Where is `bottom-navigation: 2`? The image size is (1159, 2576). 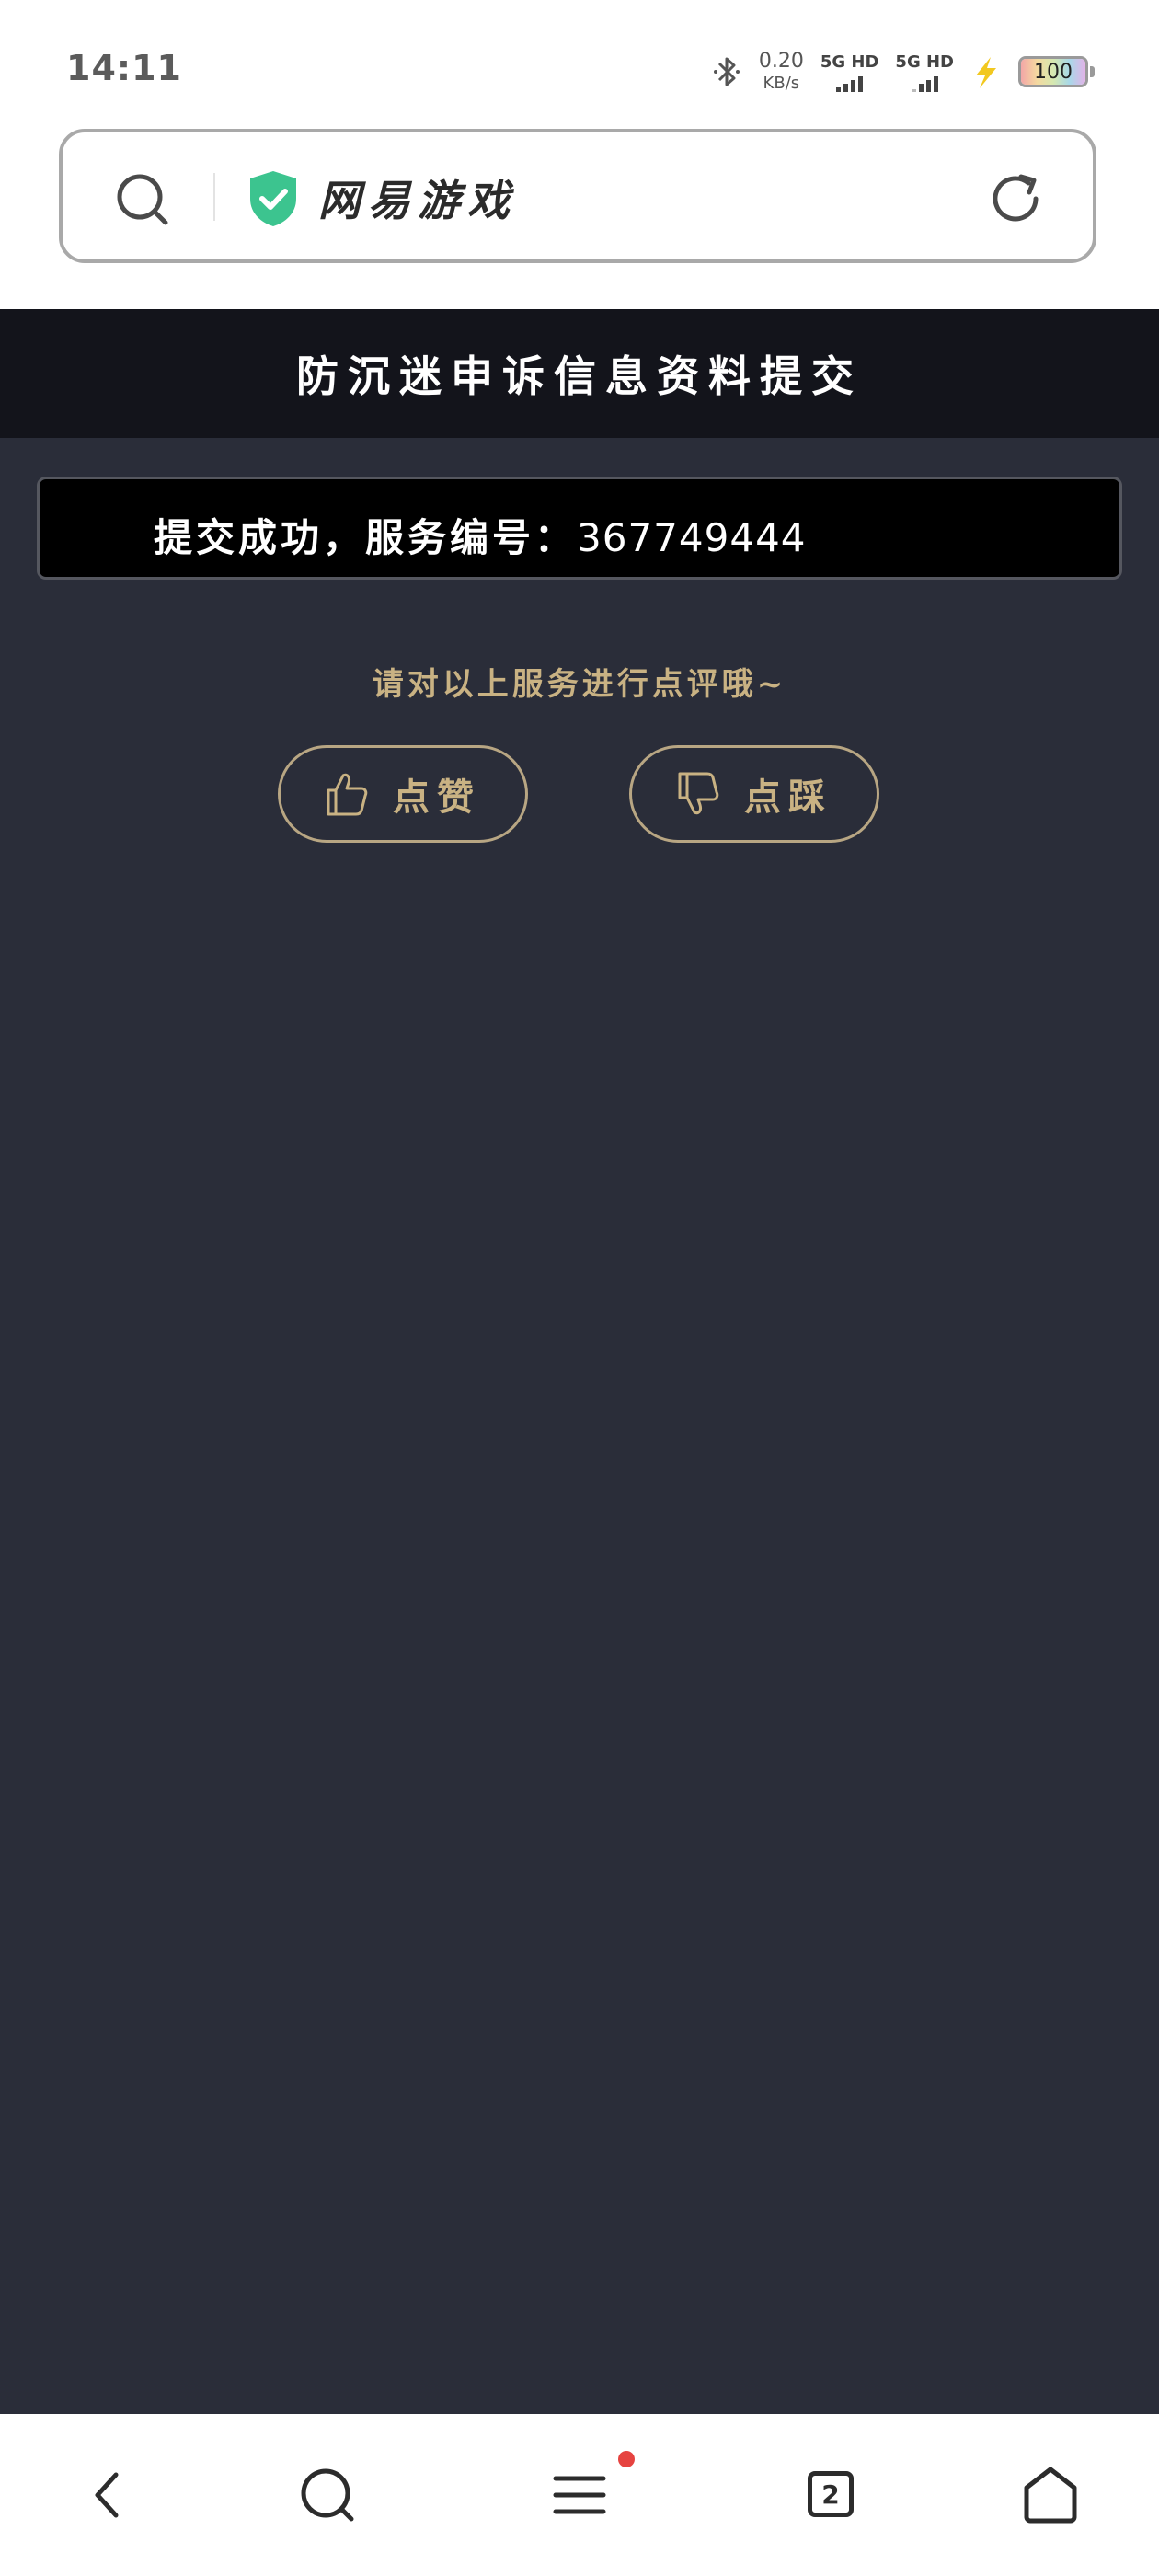 bottom-navigation: 2 is located at coordinates (579, 2495).